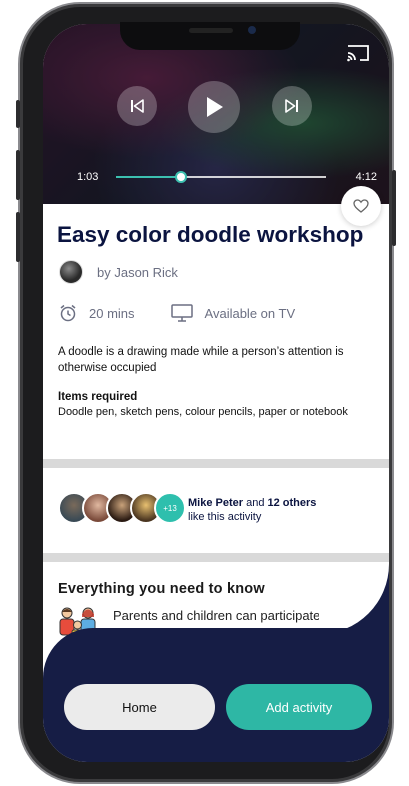 This screenshot has height=786, width=409. What do you see at coordinates (18, 114) in the screenshot?
I see `silent-switch` at bounding box center [18, 114].